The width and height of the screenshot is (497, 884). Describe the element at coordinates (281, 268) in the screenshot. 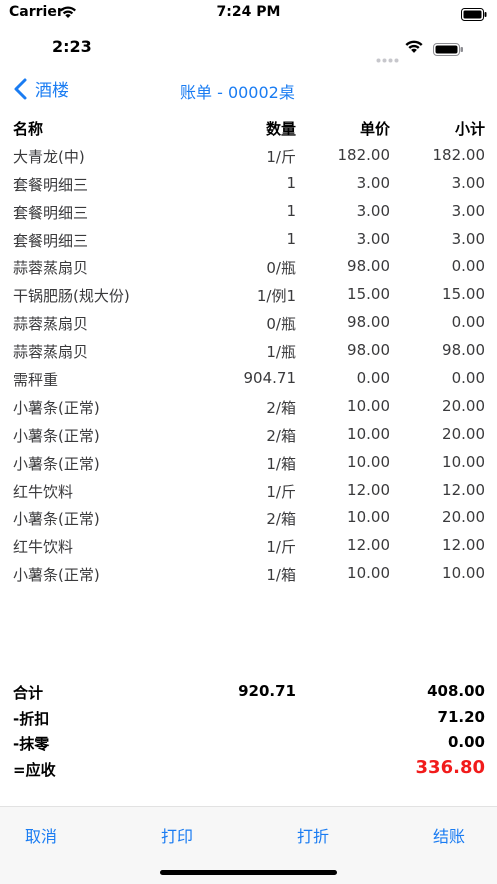

I see `item-qty: 0/瓶` at that location.